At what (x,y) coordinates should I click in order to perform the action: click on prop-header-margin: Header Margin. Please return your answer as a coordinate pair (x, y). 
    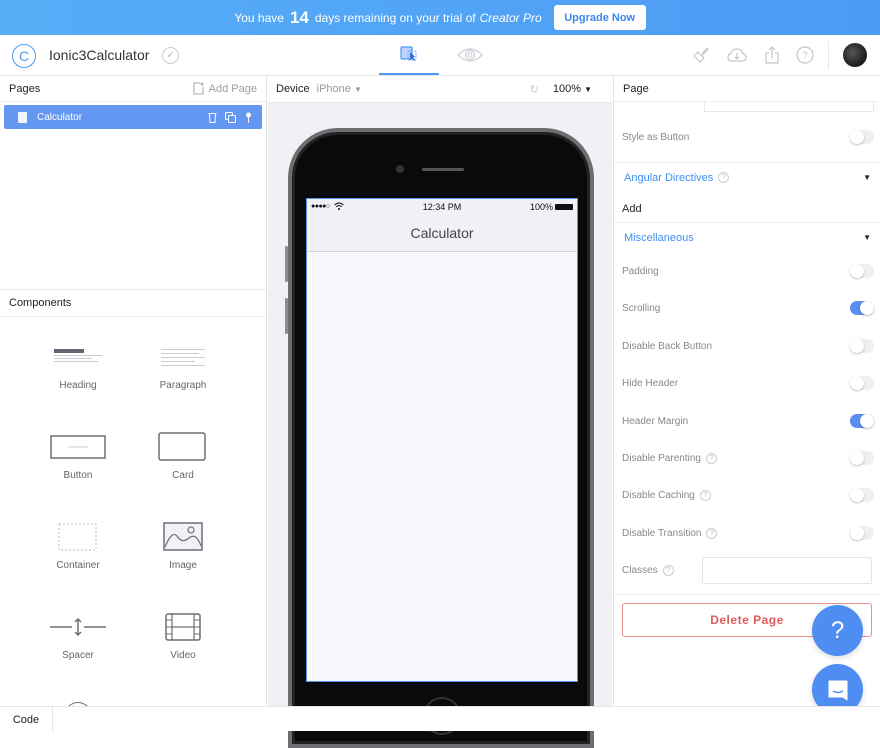
    Looking at the image, I should click on (747, 421).